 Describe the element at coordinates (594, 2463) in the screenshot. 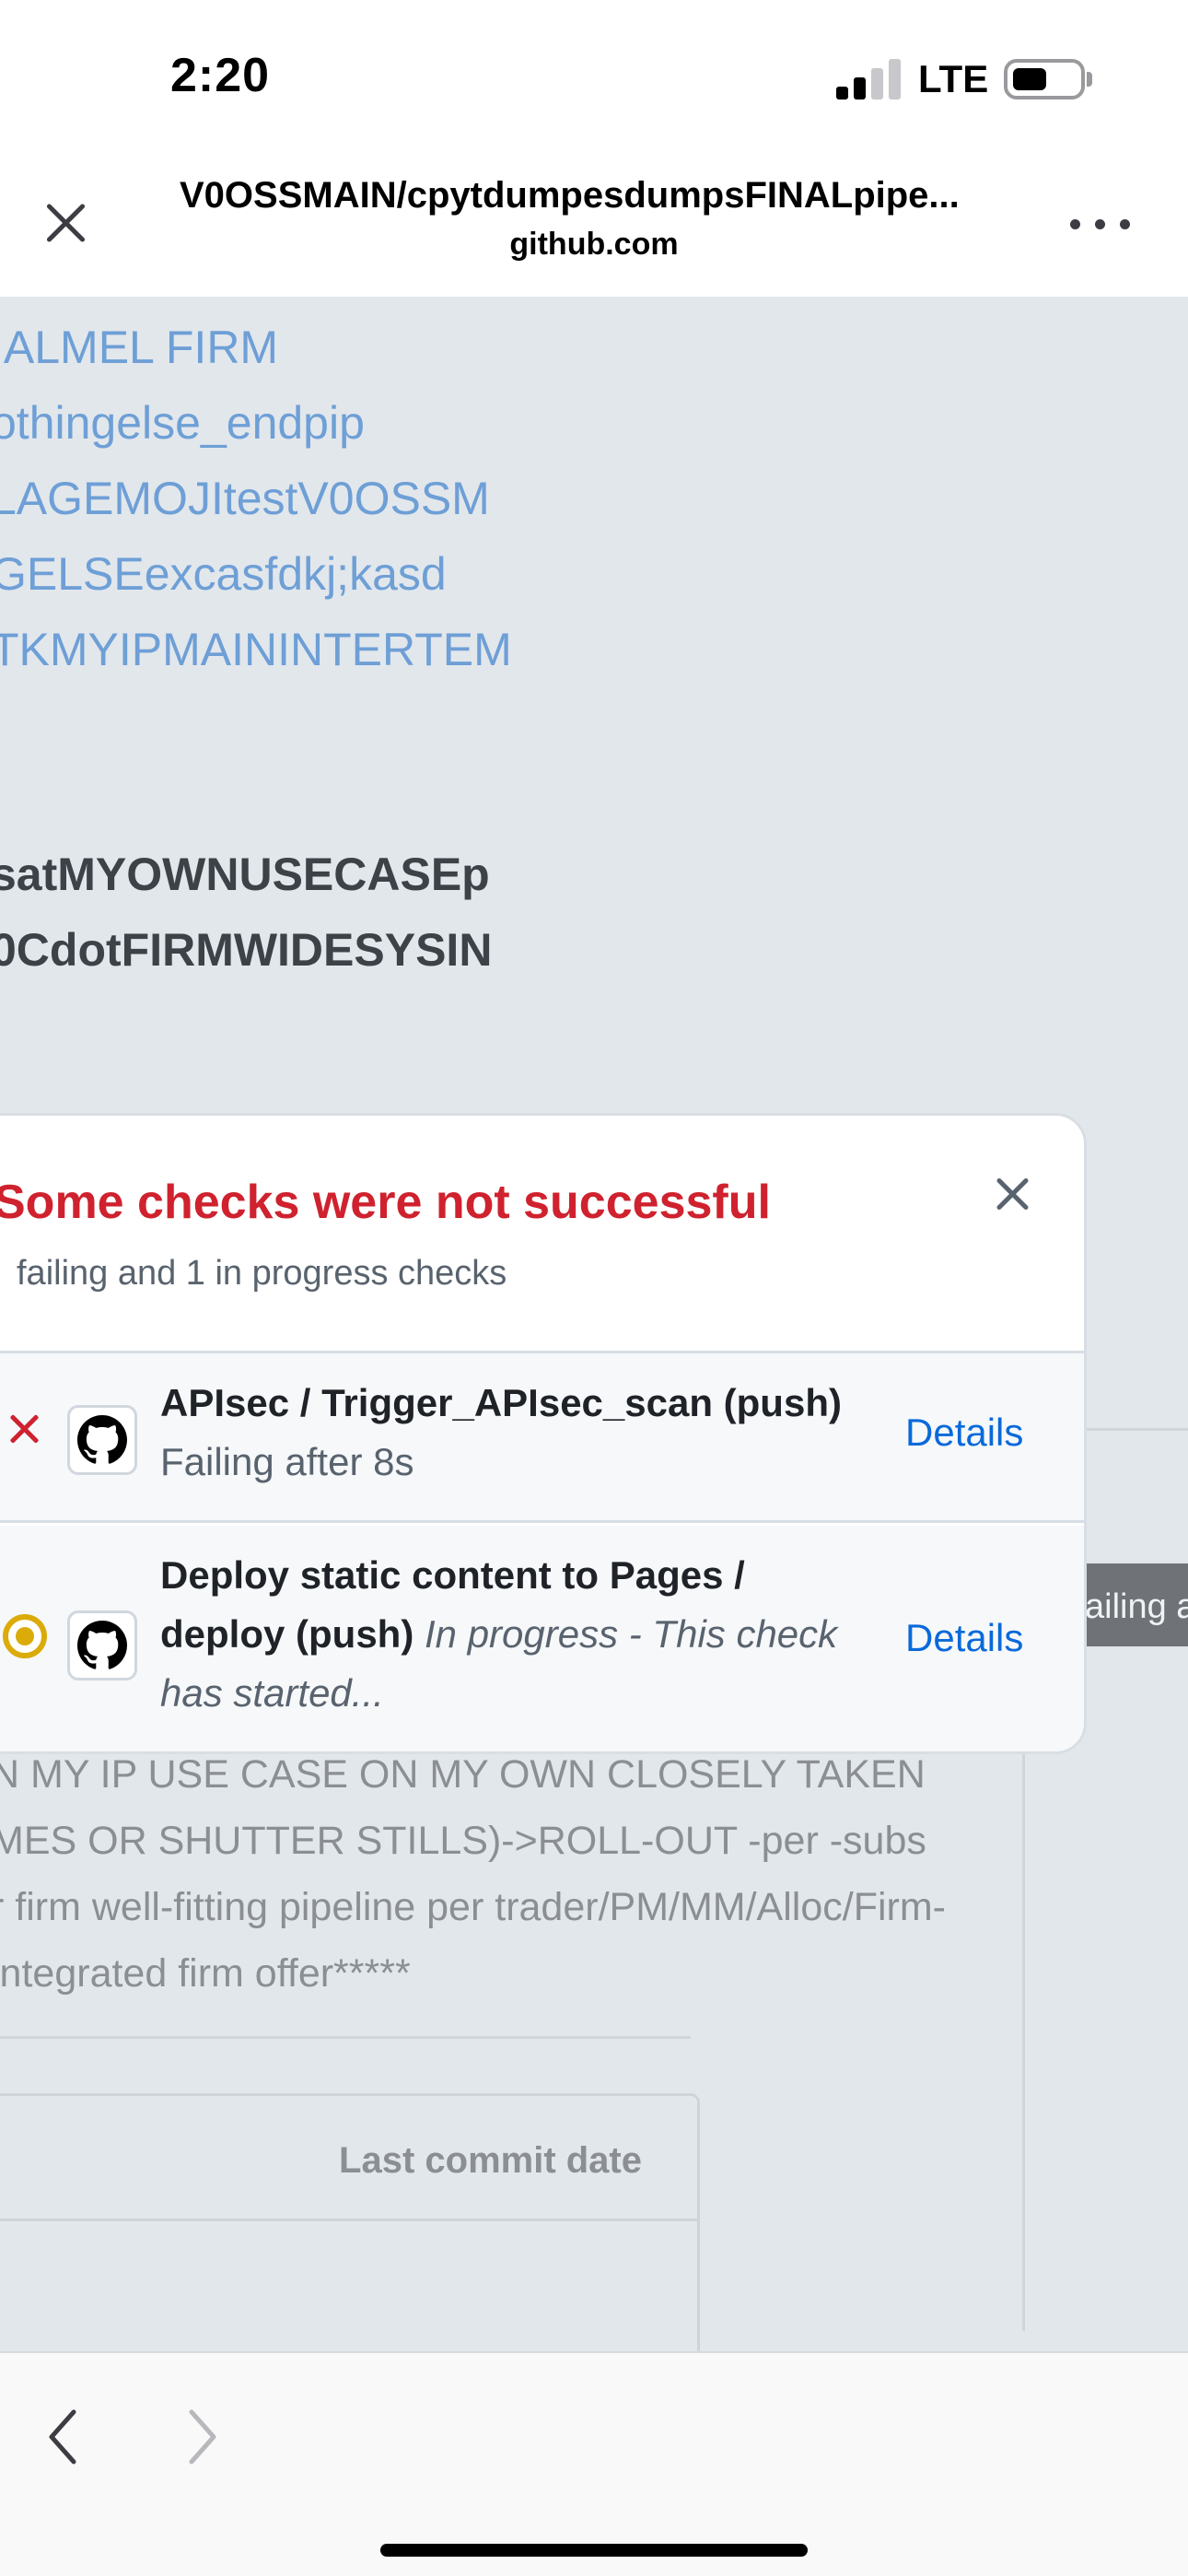

I see `browser-toolbar` at that location.